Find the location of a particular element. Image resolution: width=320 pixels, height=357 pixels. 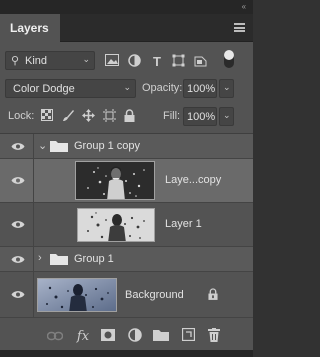

layer-row-group-1-copy: ⌄ Group 1 copy is located at coordinates (126, 146).